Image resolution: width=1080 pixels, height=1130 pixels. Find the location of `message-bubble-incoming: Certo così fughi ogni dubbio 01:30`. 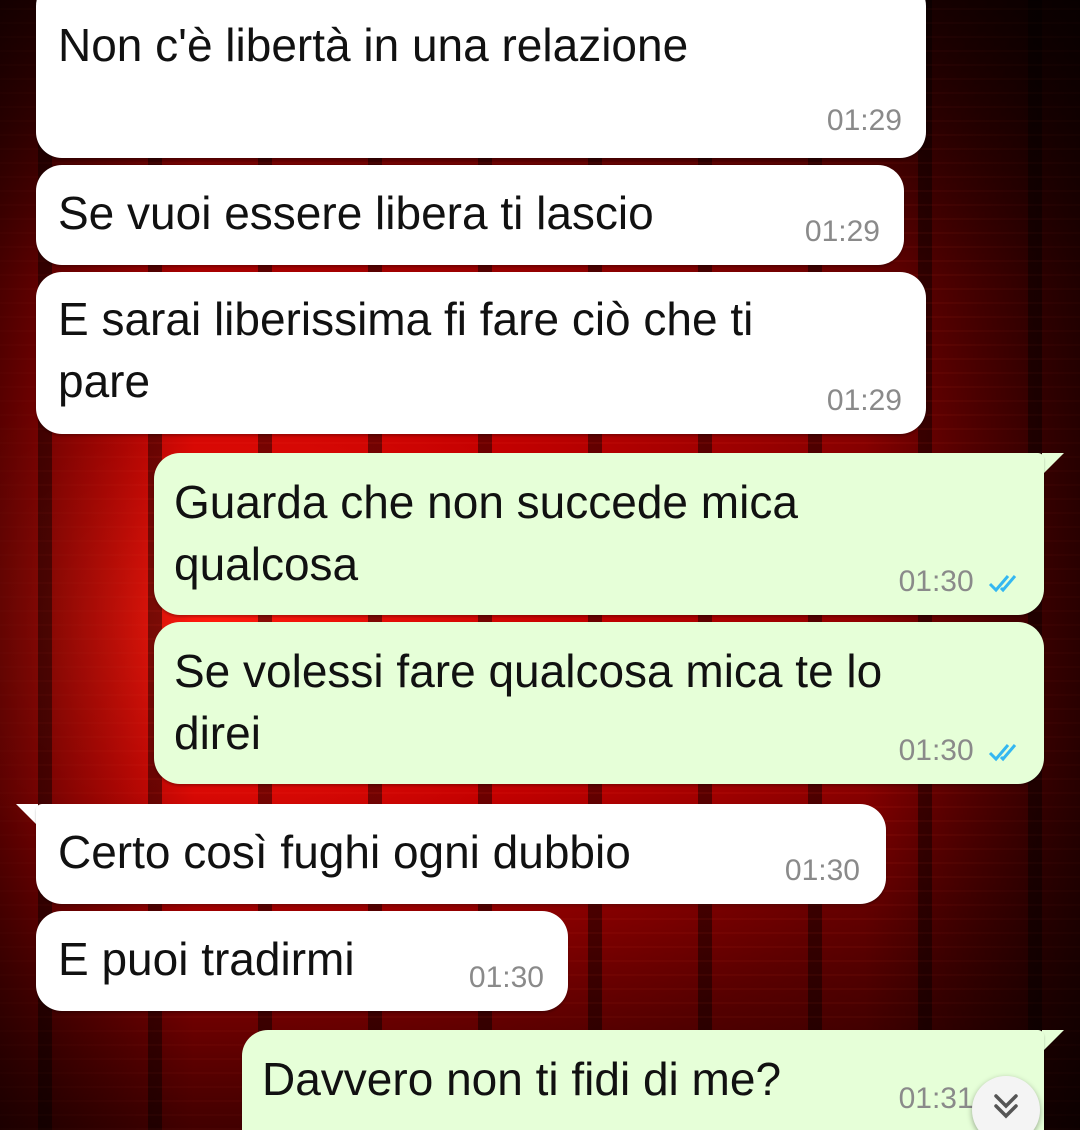

message-bubble-incoming: Certo così fughi ogni dubbio 01:30 is located at coordinates (461, 854).